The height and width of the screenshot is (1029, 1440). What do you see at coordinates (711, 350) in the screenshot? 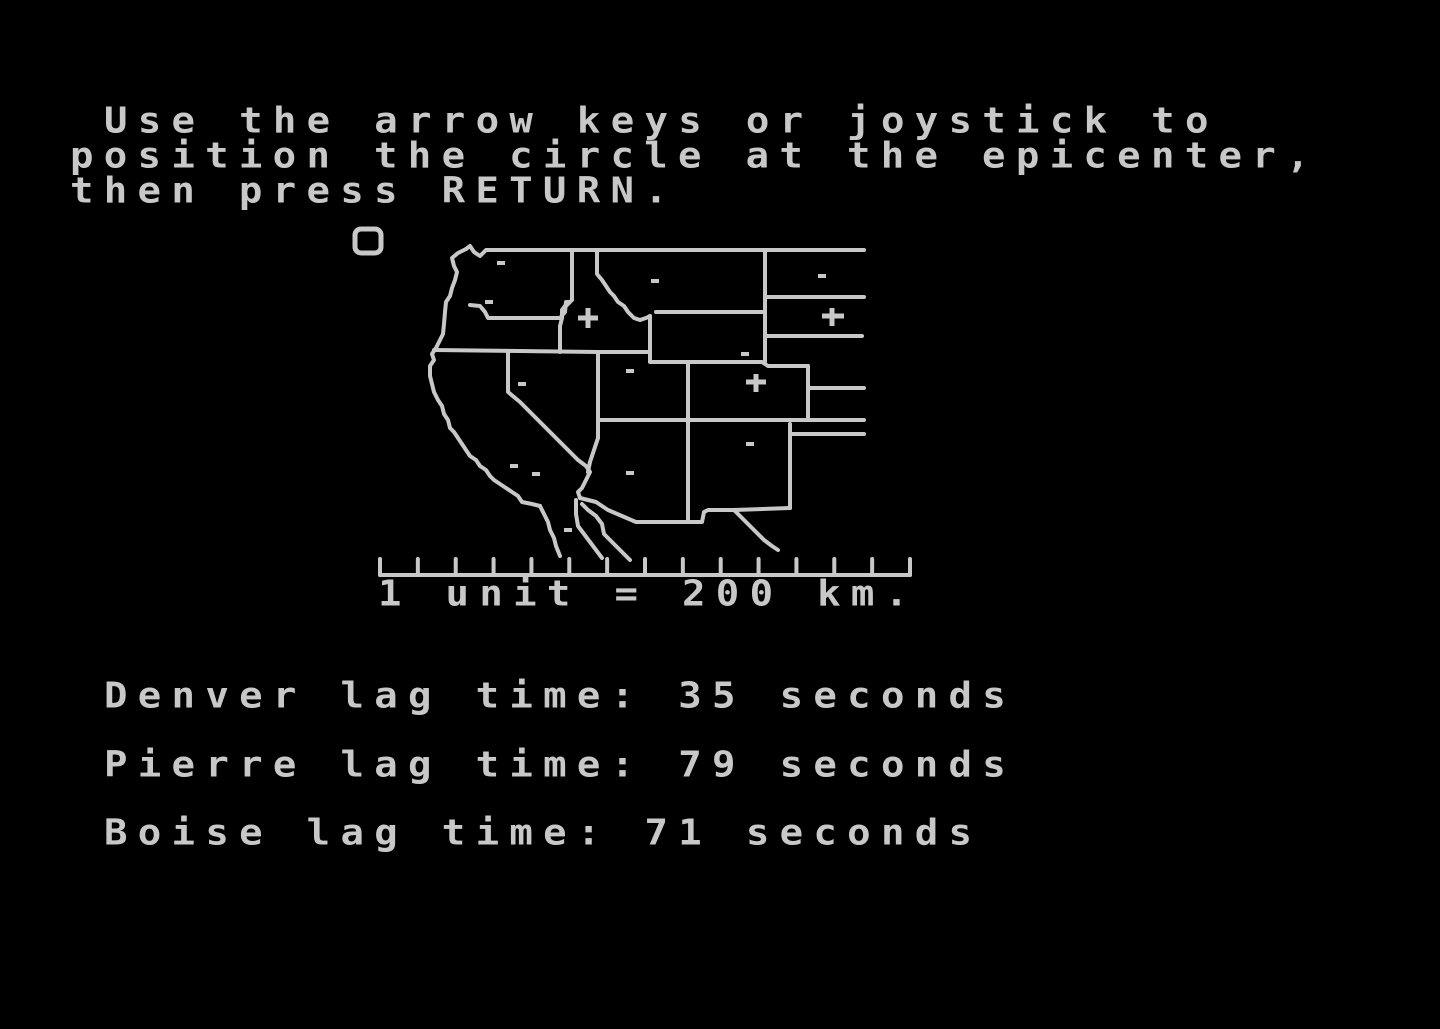
I see `station-markers` at bounding box center [711, 350].